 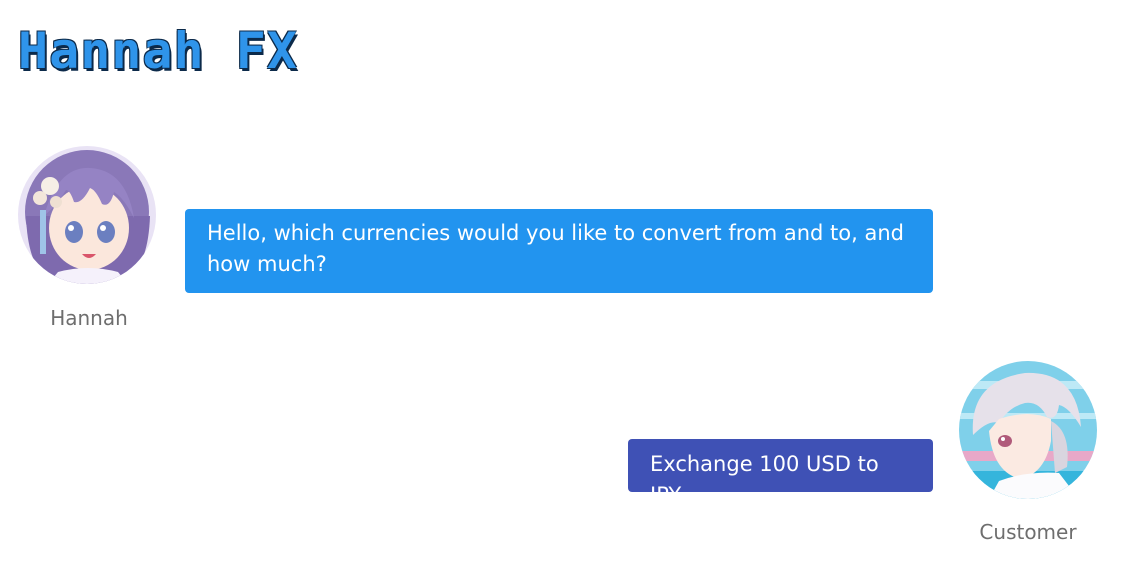 What do you see at coordinates (158, 51) in the screenshot?
I see `app-logo: Hannah FX` at bounding box center [158, 51].